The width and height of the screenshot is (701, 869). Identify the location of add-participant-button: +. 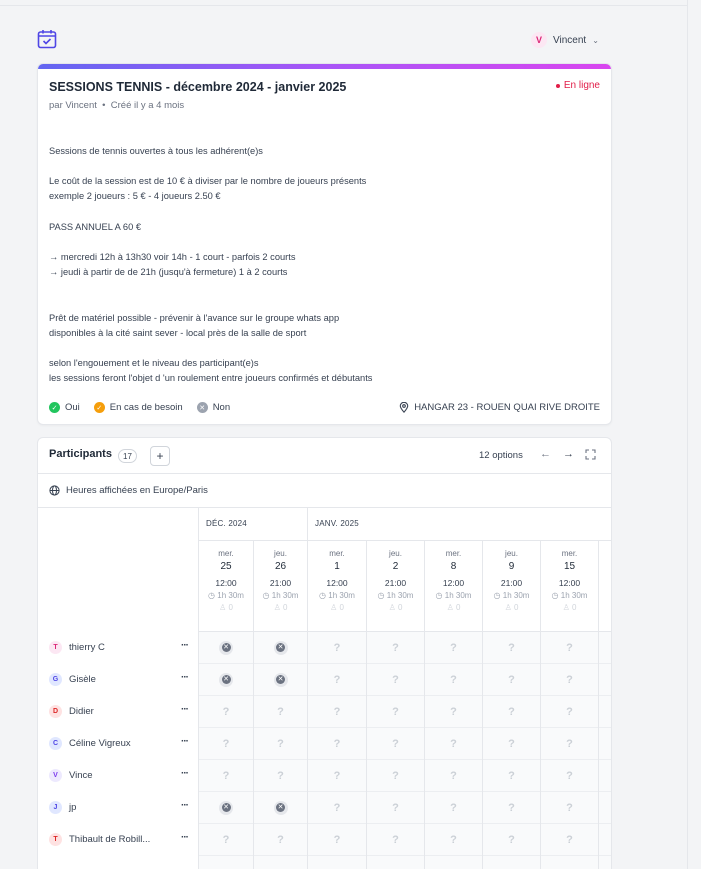
(160, 456).